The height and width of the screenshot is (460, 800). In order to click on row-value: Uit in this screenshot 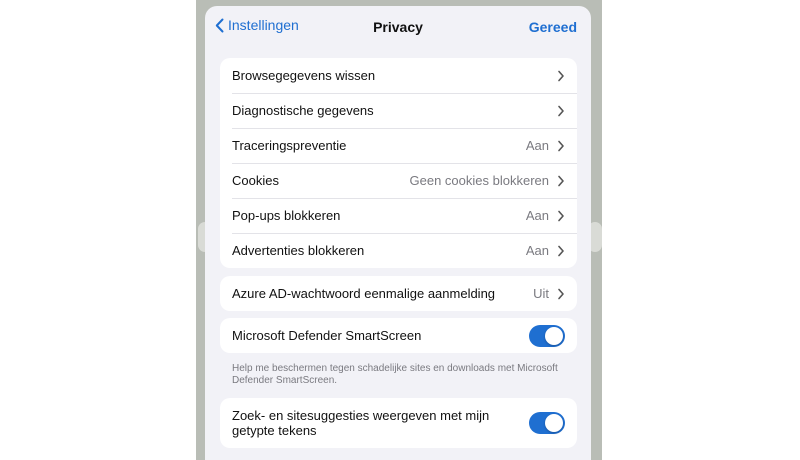, I will do `click(541, 293)`.